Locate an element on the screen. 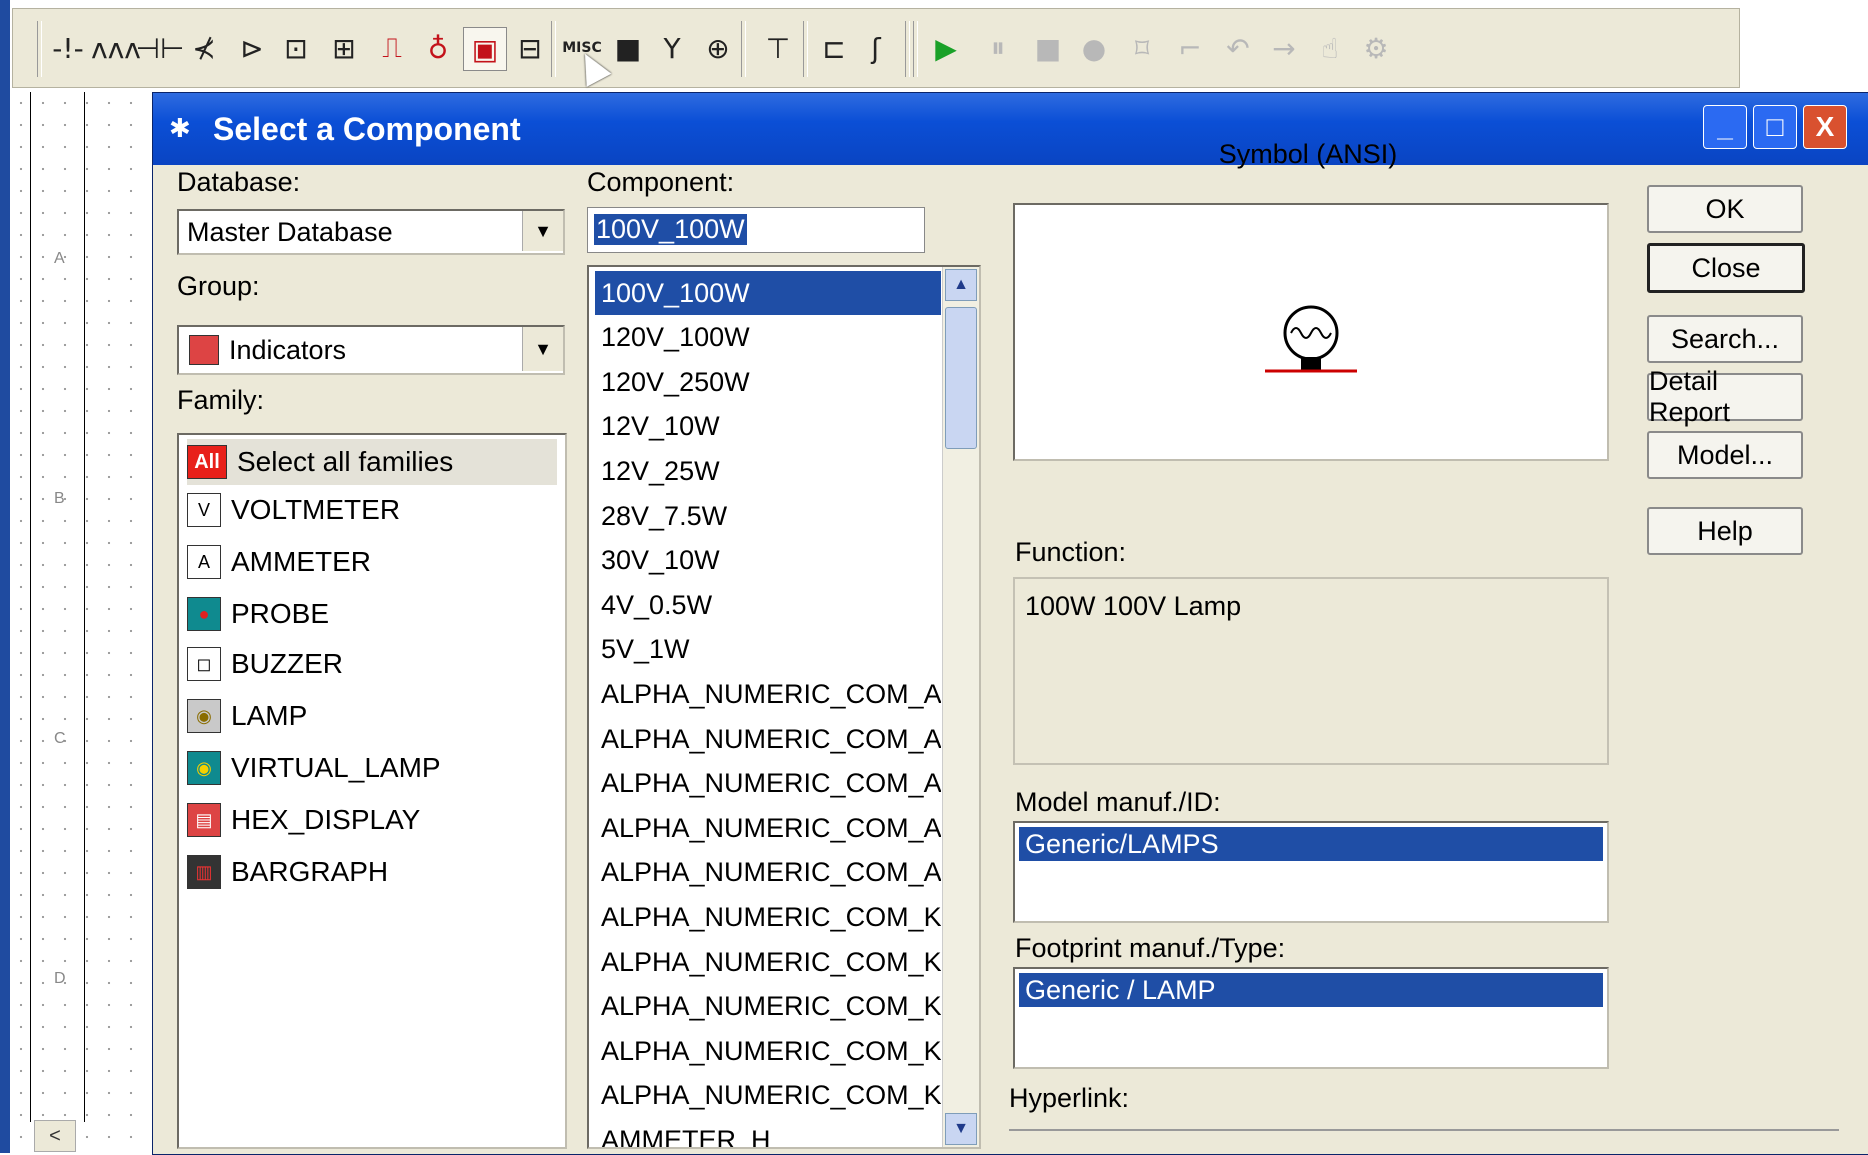 The height and width of the screenshot is (1155, 1868). database-value: Master Database is located at coordinates (290, 232).